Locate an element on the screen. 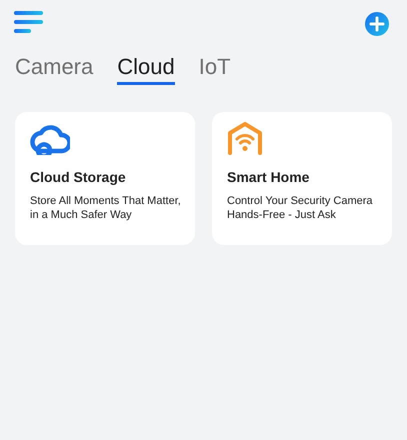  card-title: Smart Home is located at coordinates (268, 178).